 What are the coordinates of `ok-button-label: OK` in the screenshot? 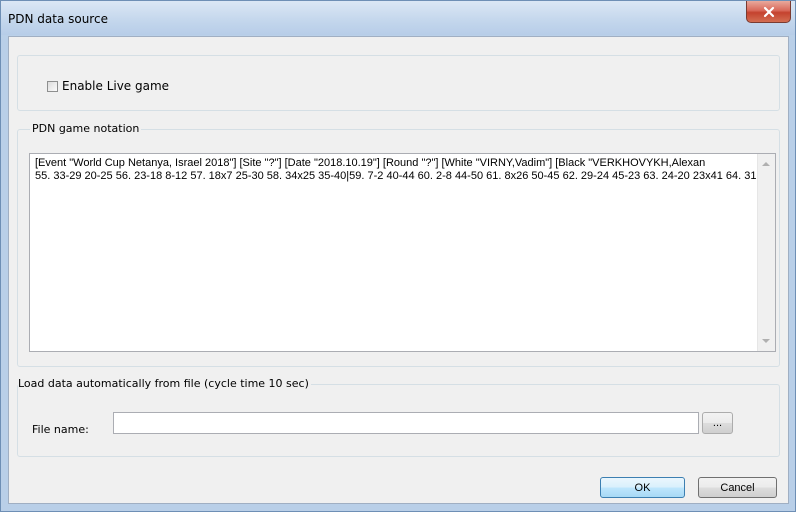 It's located at (642, 487).